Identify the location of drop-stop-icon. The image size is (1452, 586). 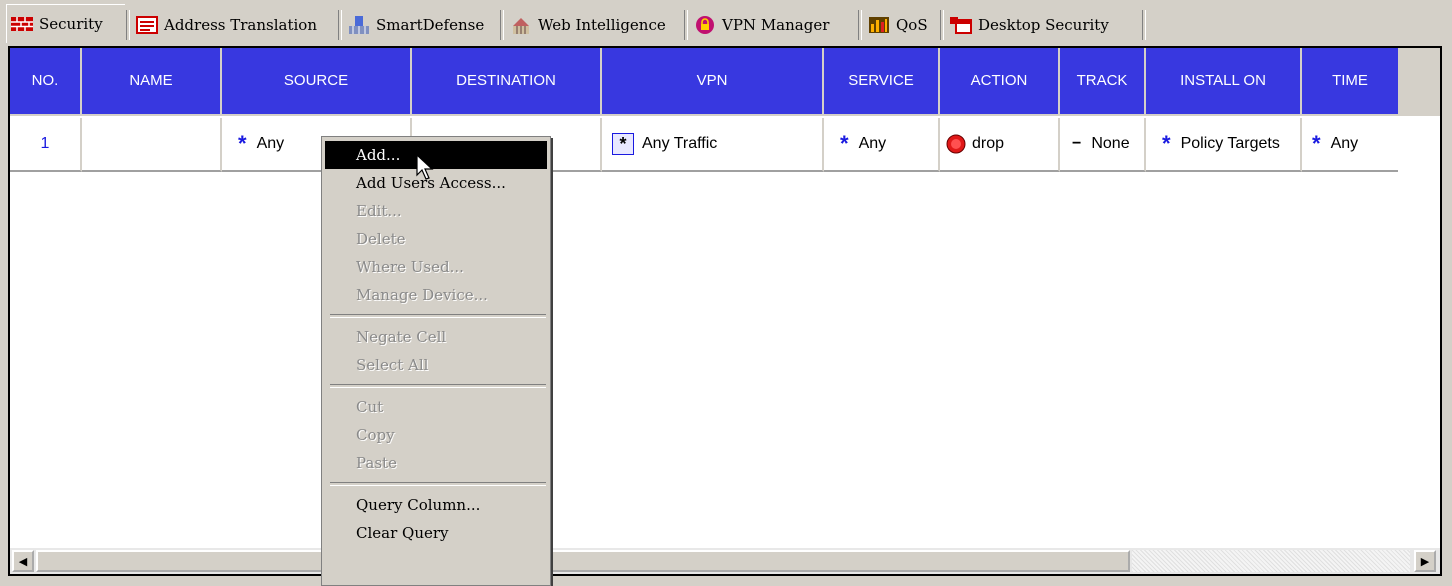
(956, 144).